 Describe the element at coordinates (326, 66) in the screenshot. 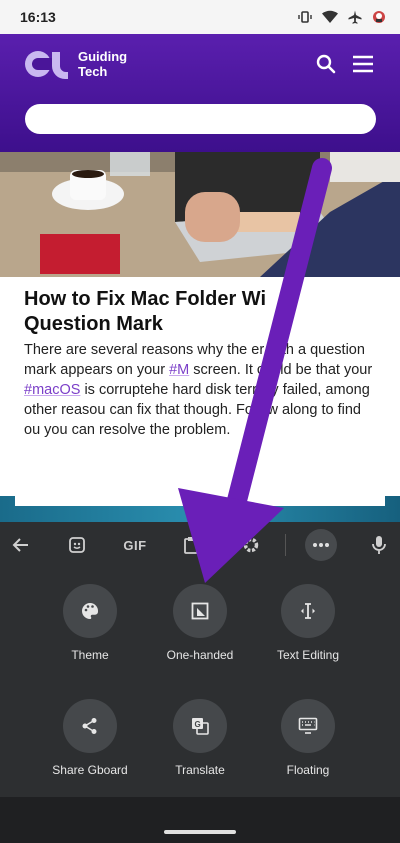

I see `search-icon` at that location.